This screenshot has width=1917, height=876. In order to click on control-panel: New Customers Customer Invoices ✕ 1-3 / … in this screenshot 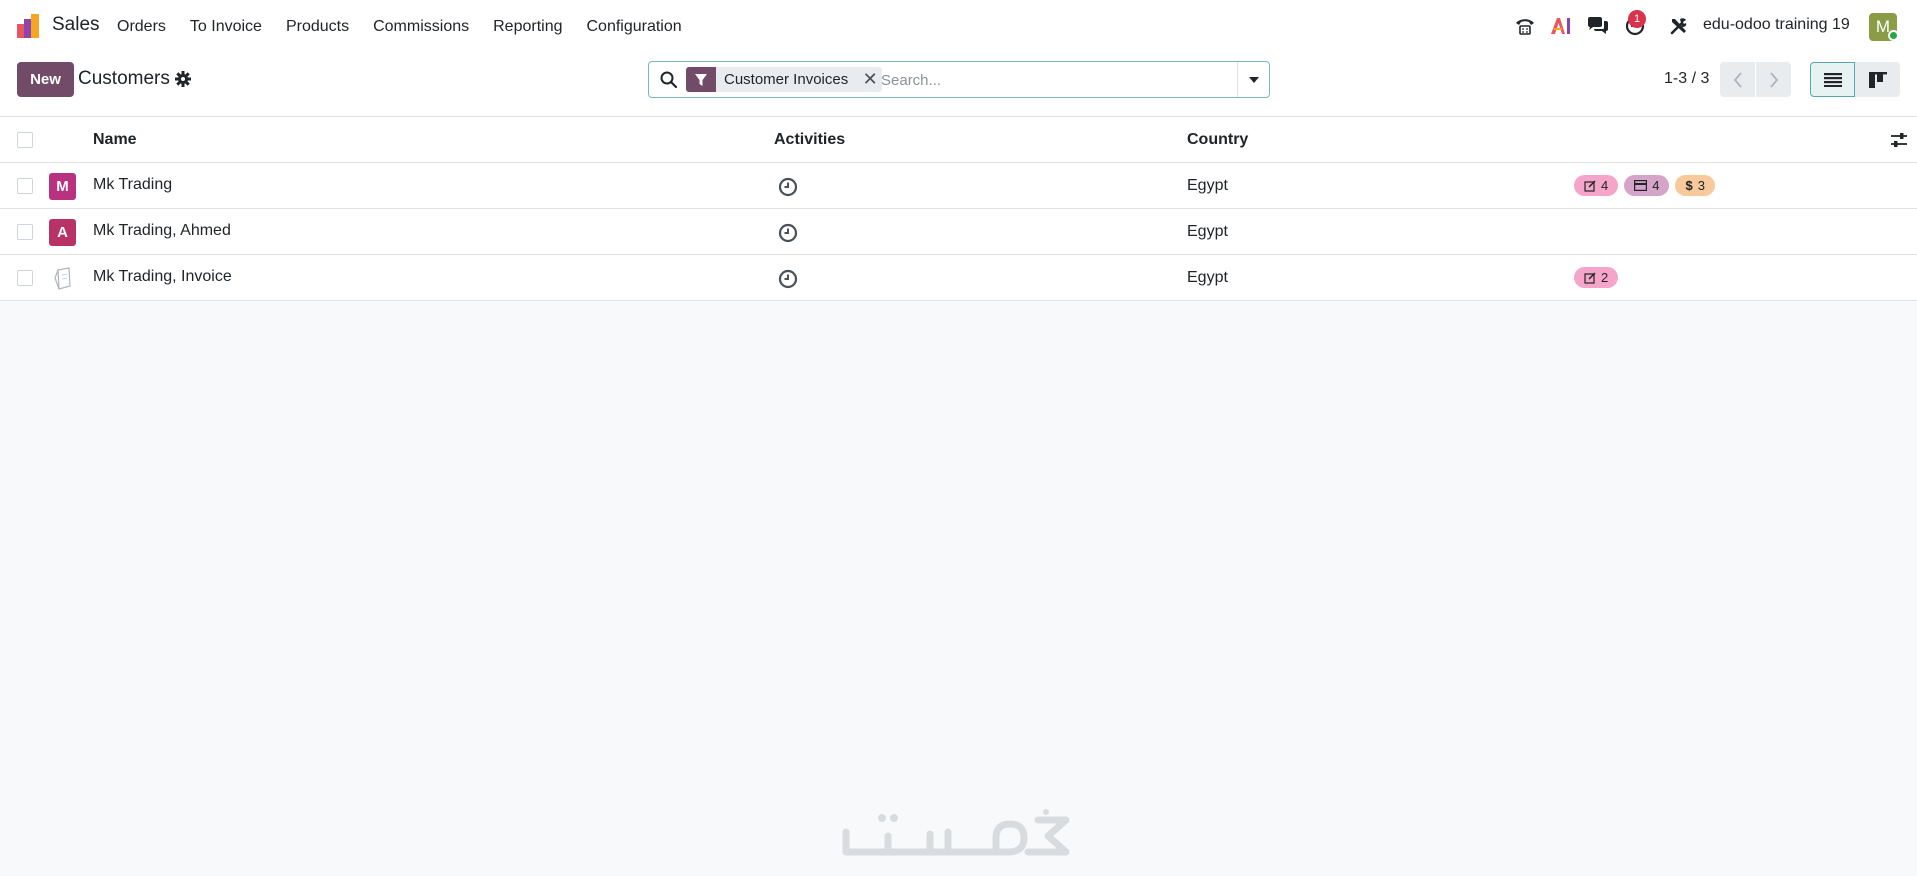, I will do `click(958, 85)`.